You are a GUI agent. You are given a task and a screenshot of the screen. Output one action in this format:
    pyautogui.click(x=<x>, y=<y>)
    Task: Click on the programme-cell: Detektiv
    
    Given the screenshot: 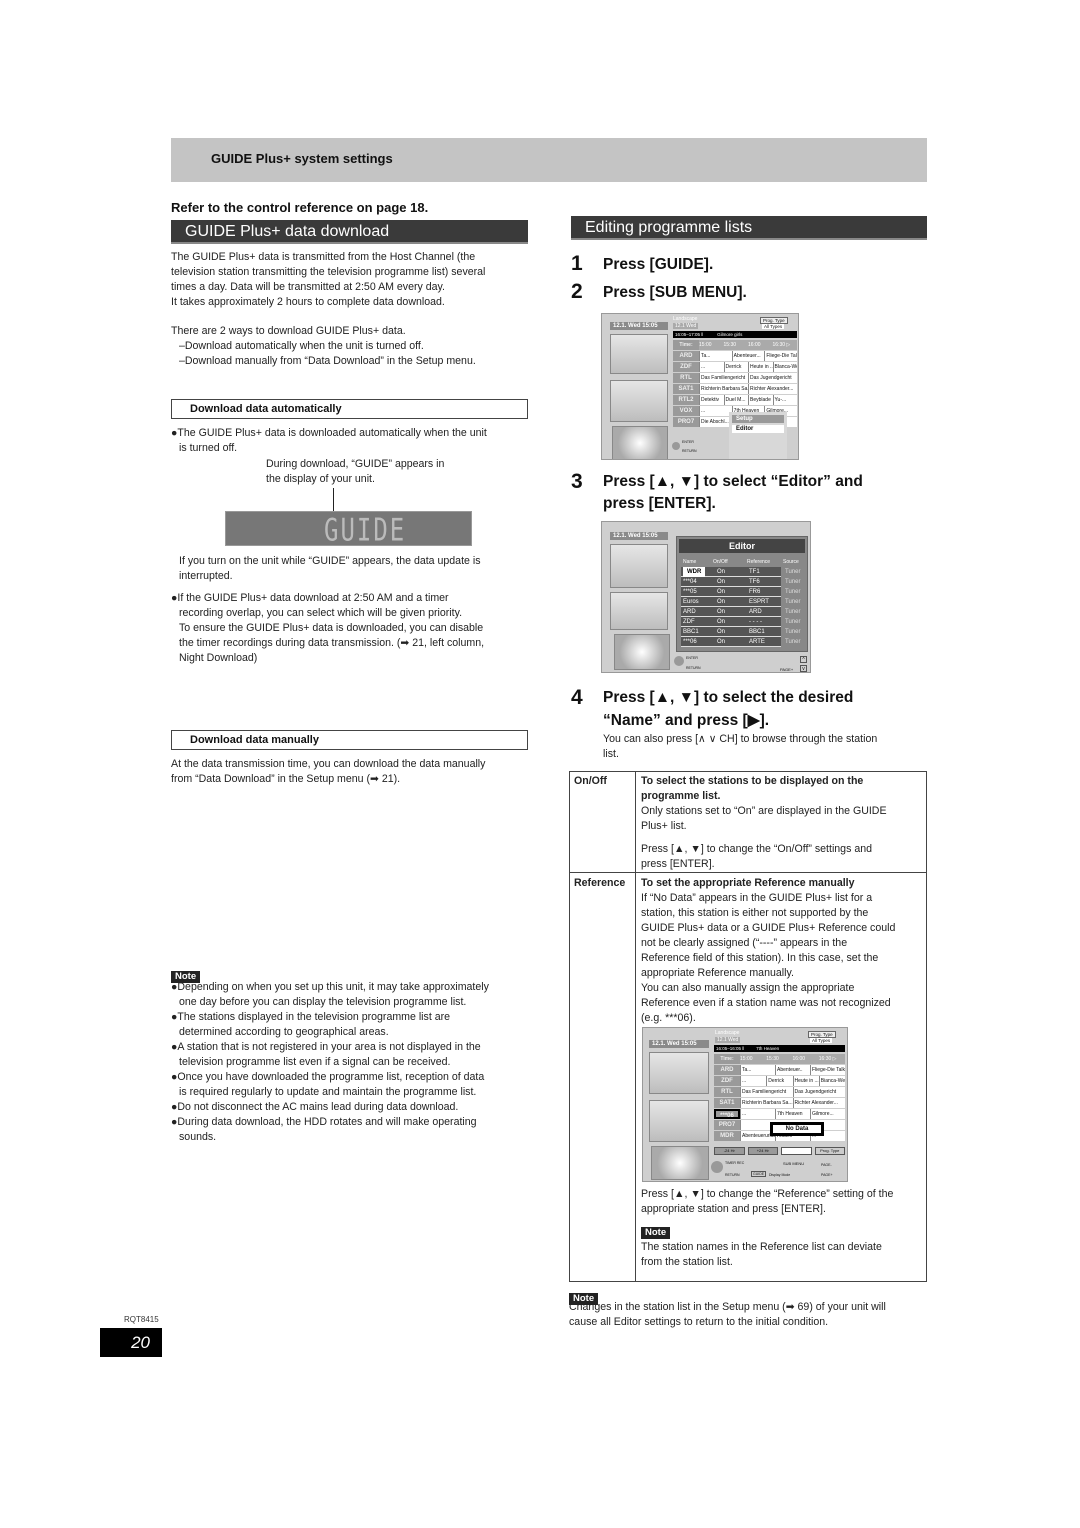 What is the action you would take?
    pyautogui.click(x=711, y=400)
    